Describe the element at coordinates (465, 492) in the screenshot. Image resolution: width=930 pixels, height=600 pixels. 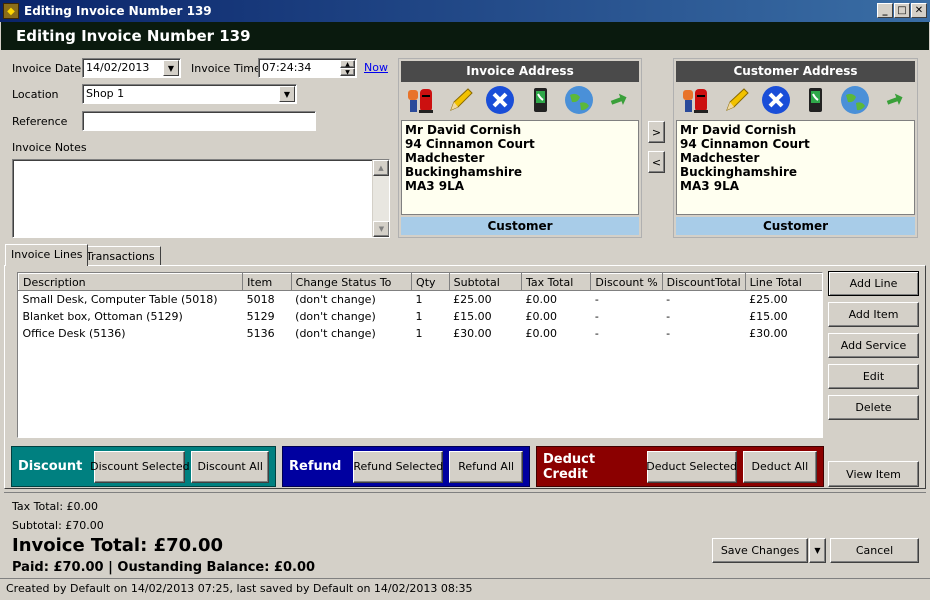
I see `divider` at that location.